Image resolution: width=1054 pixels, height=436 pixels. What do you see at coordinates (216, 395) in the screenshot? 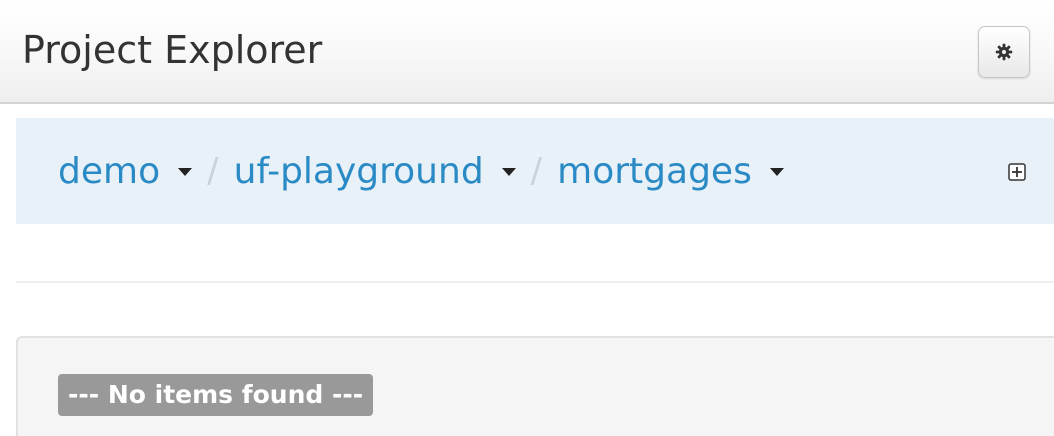
I see `empty-state-badge: --- No items found ---` at bounding box center [216, 395].